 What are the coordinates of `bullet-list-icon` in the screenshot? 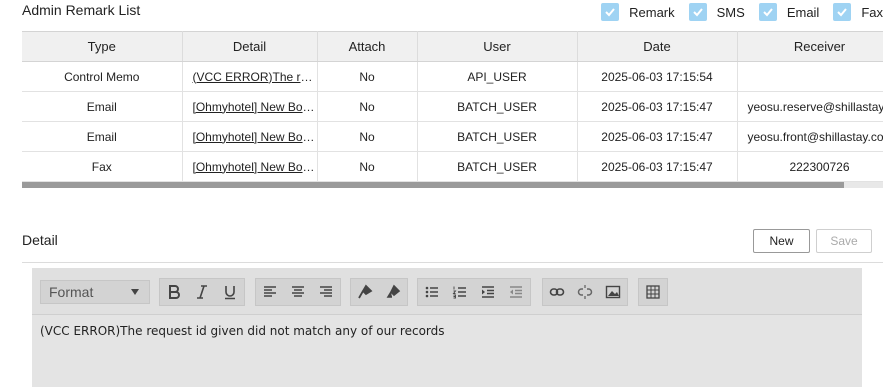 It's located at (431, 292).